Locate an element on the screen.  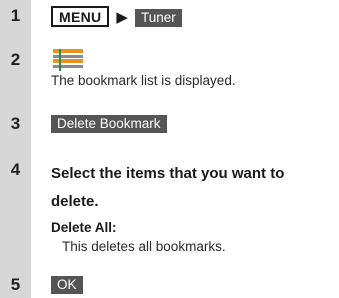
option-description: This deletes all bookmarks. is located at coordinates (144, 246).